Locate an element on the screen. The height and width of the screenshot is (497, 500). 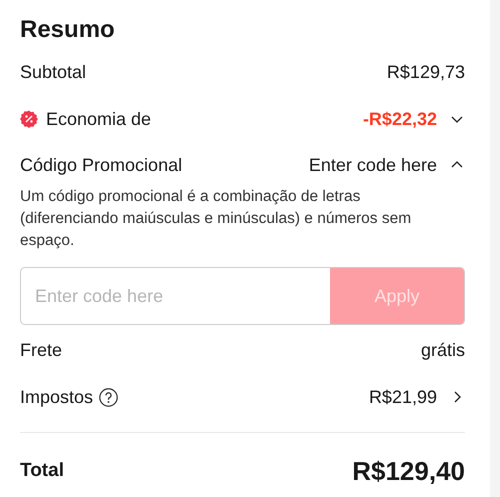
help-icon is located at coordinates (108, 397).